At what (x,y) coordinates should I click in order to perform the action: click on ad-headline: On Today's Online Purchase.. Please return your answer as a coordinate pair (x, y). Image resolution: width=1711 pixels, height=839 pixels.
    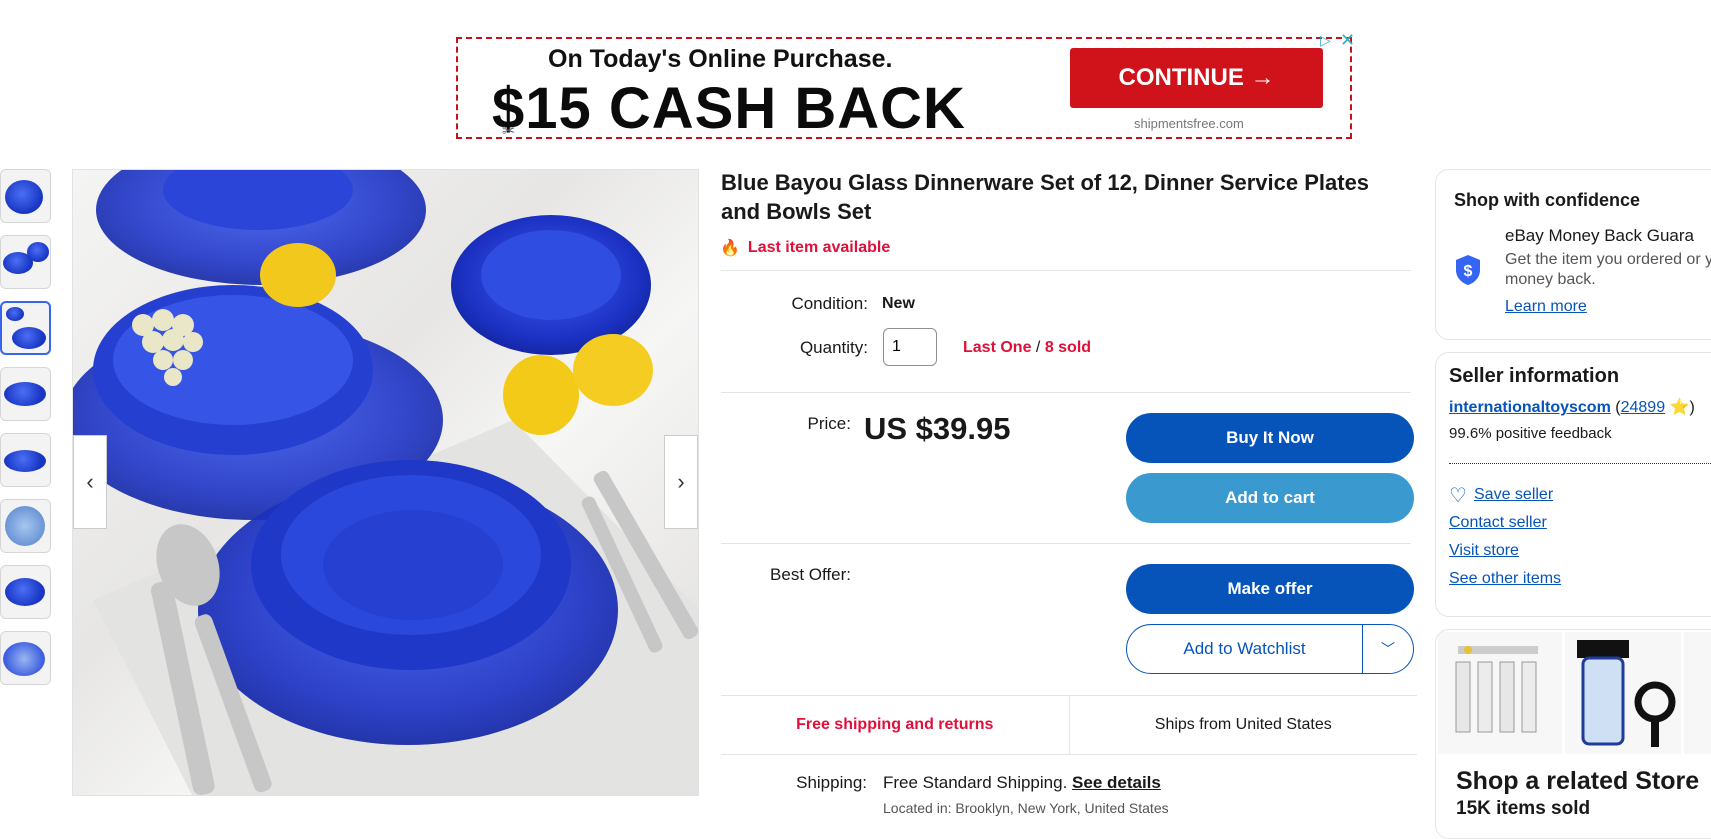
    Looking at the image, I should click on (720, 59).